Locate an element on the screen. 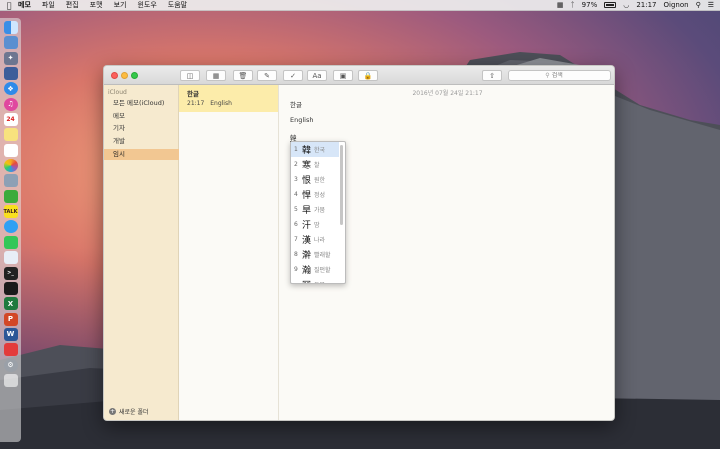 The width and height of the screenshot is (720, 449). editor-line: 한글 is located at coordinates (296, 104).